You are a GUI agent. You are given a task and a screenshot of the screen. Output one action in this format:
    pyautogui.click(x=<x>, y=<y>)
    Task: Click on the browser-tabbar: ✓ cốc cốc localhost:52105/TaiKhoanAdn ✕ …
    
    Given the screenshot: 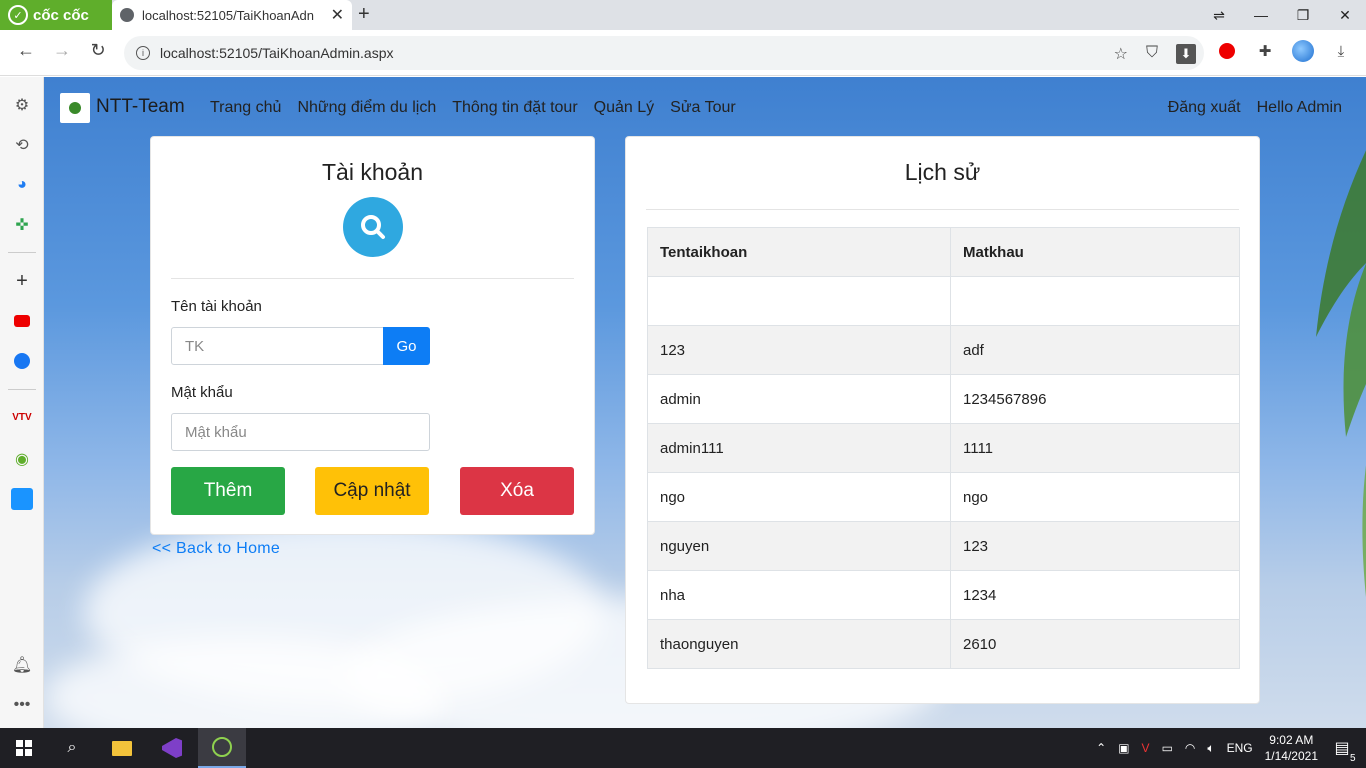 What is the action you would take?
    pyautogui.click(x=683, y=15)
    